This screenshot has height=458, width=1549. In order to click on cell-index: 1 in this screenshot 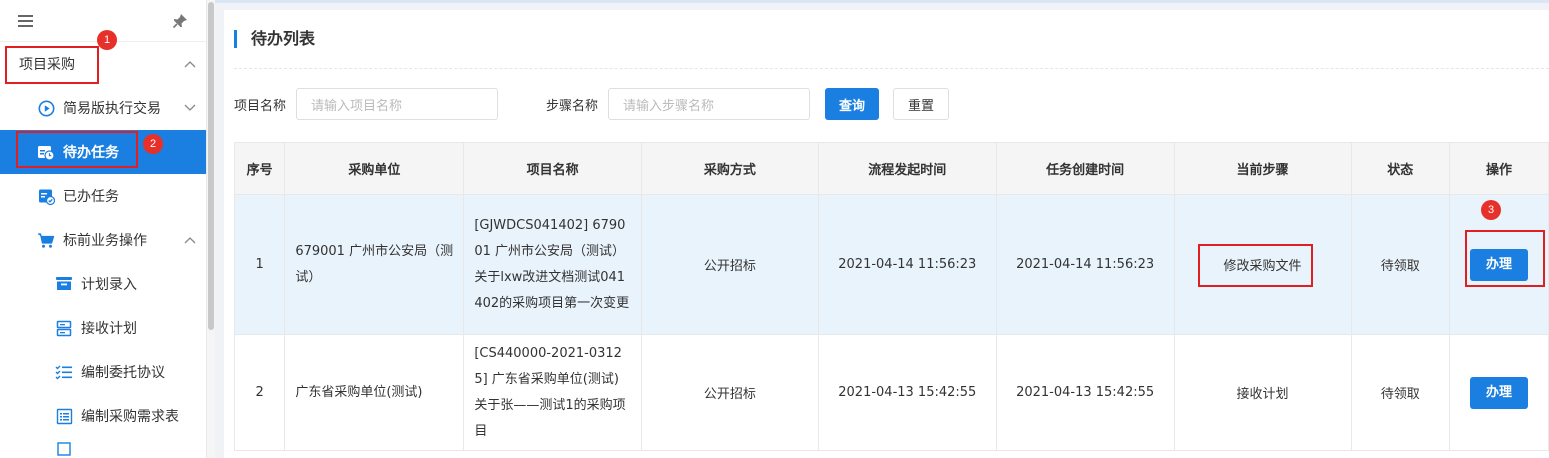, I will do `click(259, 264)`.